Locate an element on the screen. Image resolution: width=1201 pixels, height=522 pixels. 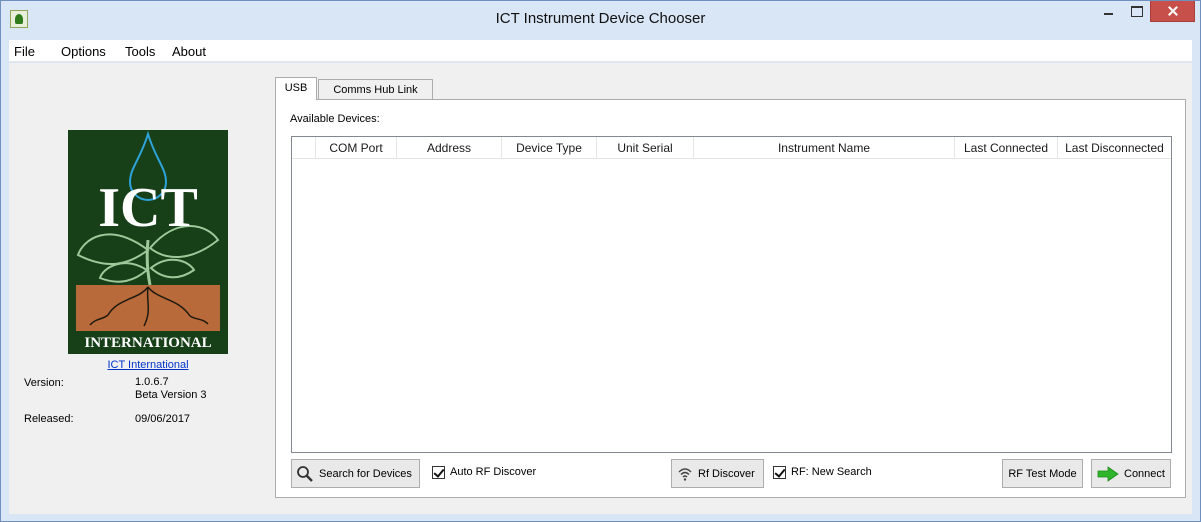
connect-button: Connect is located at coordinates (1131, 473).